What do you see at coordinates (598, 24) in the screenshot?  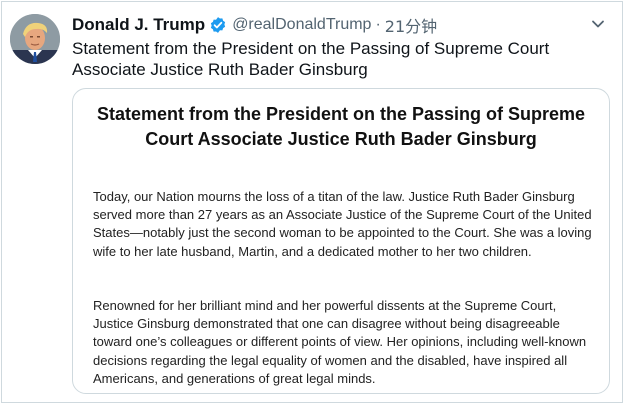 I see `chevron-down-icon` at bounding box center [598, 24].